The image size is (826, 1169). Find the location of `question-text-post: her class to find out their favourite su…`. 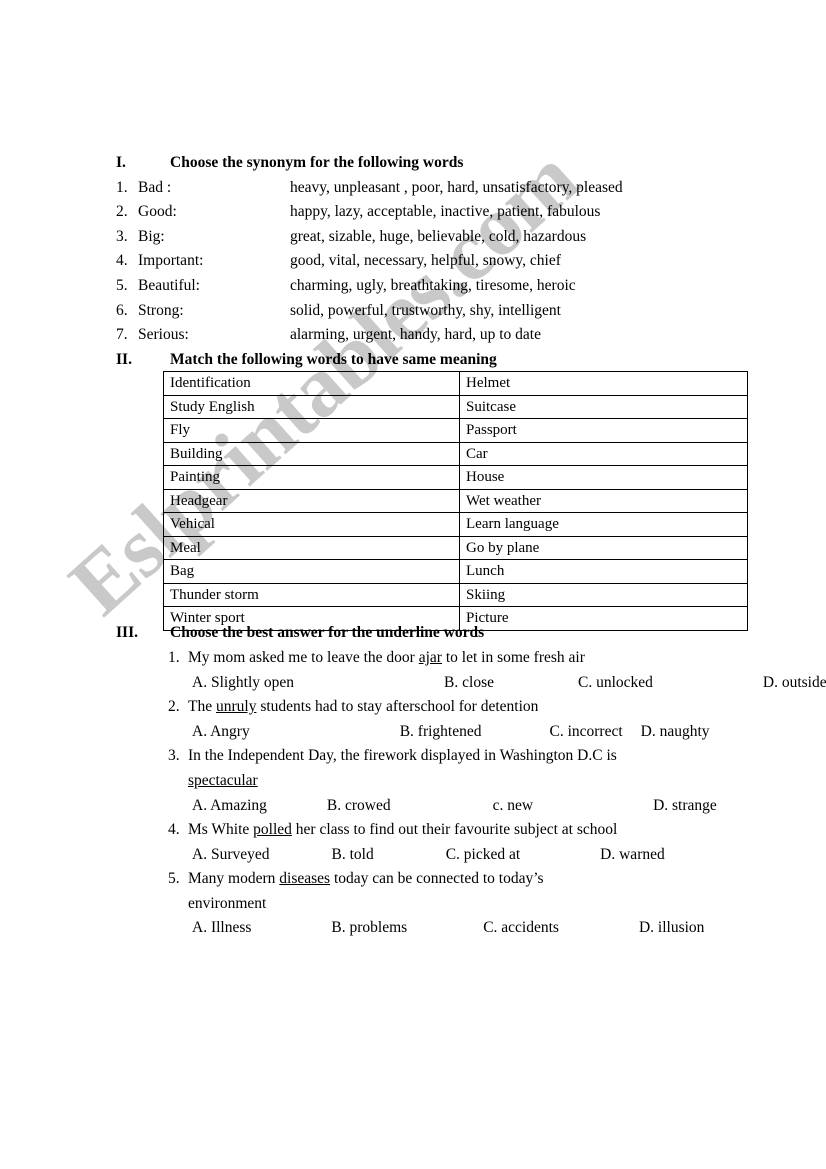

question-text-post: her class to find out their favourite su… is located at coordinates (454, 830).